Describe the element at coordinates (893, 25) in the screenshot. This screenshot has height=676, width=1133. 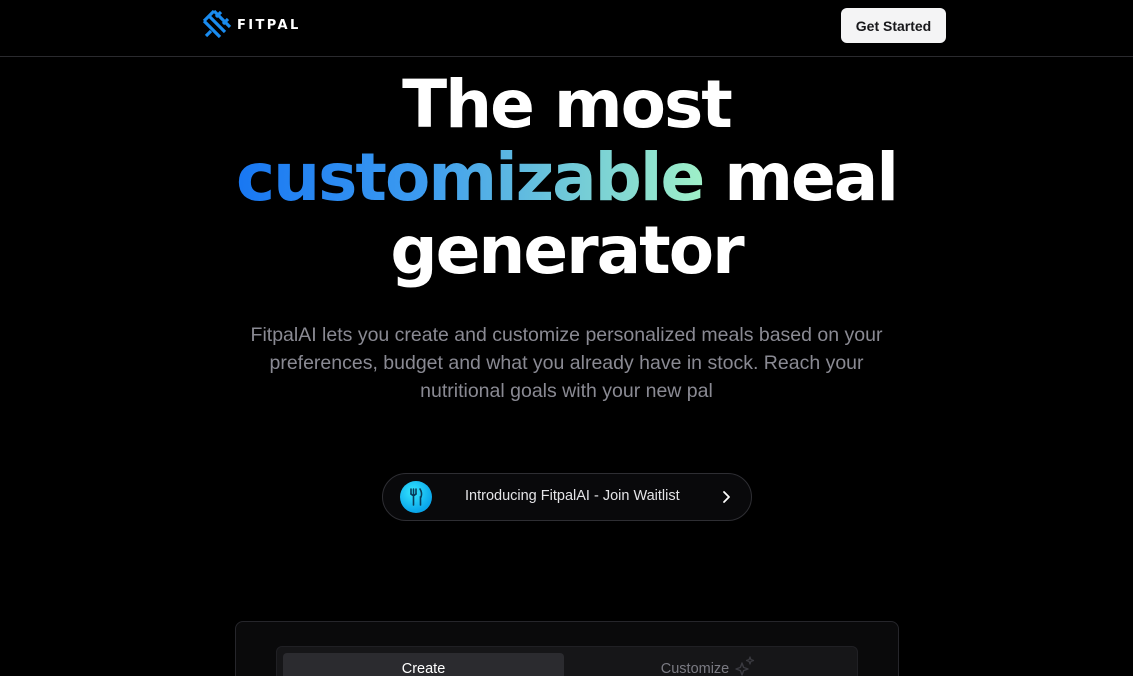
I see `get-started-button: Get Started` at that location.